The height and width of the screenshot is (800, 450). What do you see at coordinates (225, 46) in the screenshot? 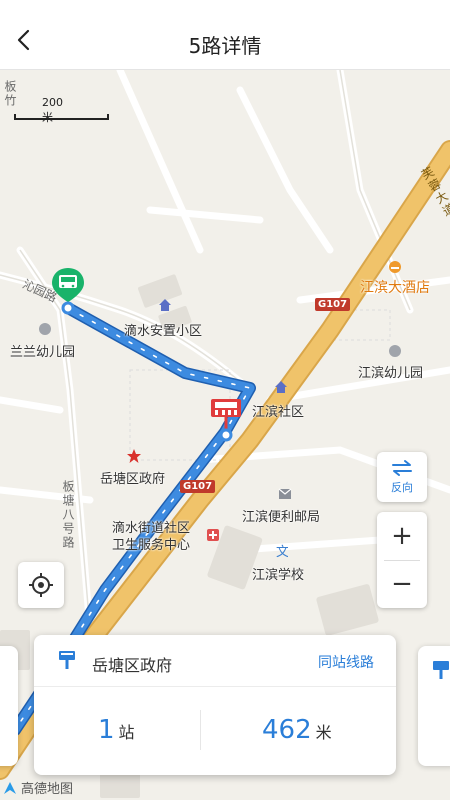
I see `page-title: 5路详情` at bounding box center [225, 46].